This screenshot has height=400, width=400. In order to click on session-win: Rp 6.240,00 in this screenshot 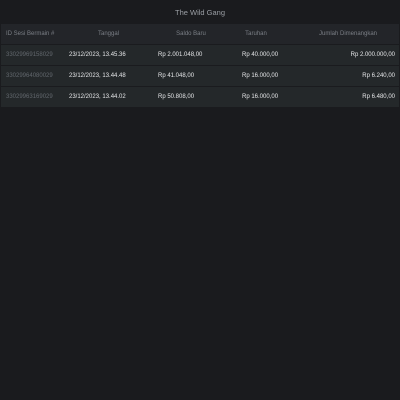, I will do `click(378, 76)`.